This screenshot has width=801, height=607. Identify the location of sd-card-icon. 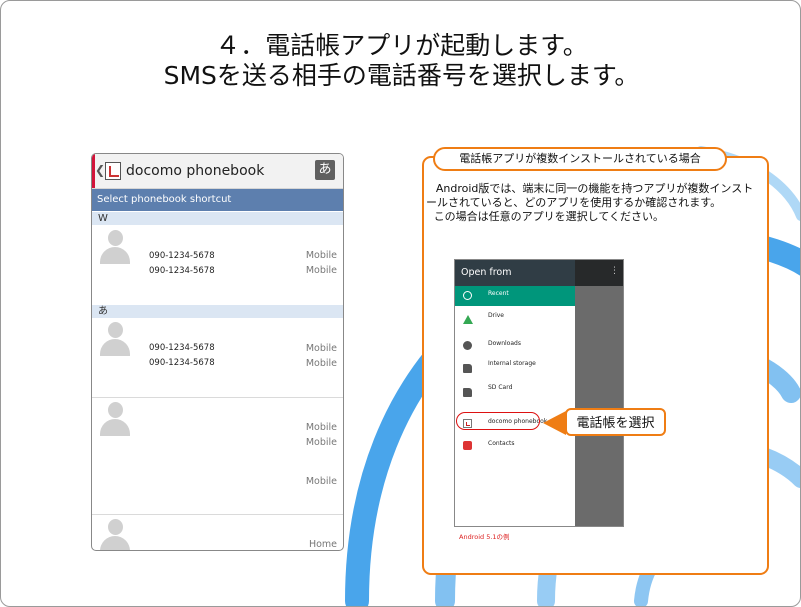
(467, 392).